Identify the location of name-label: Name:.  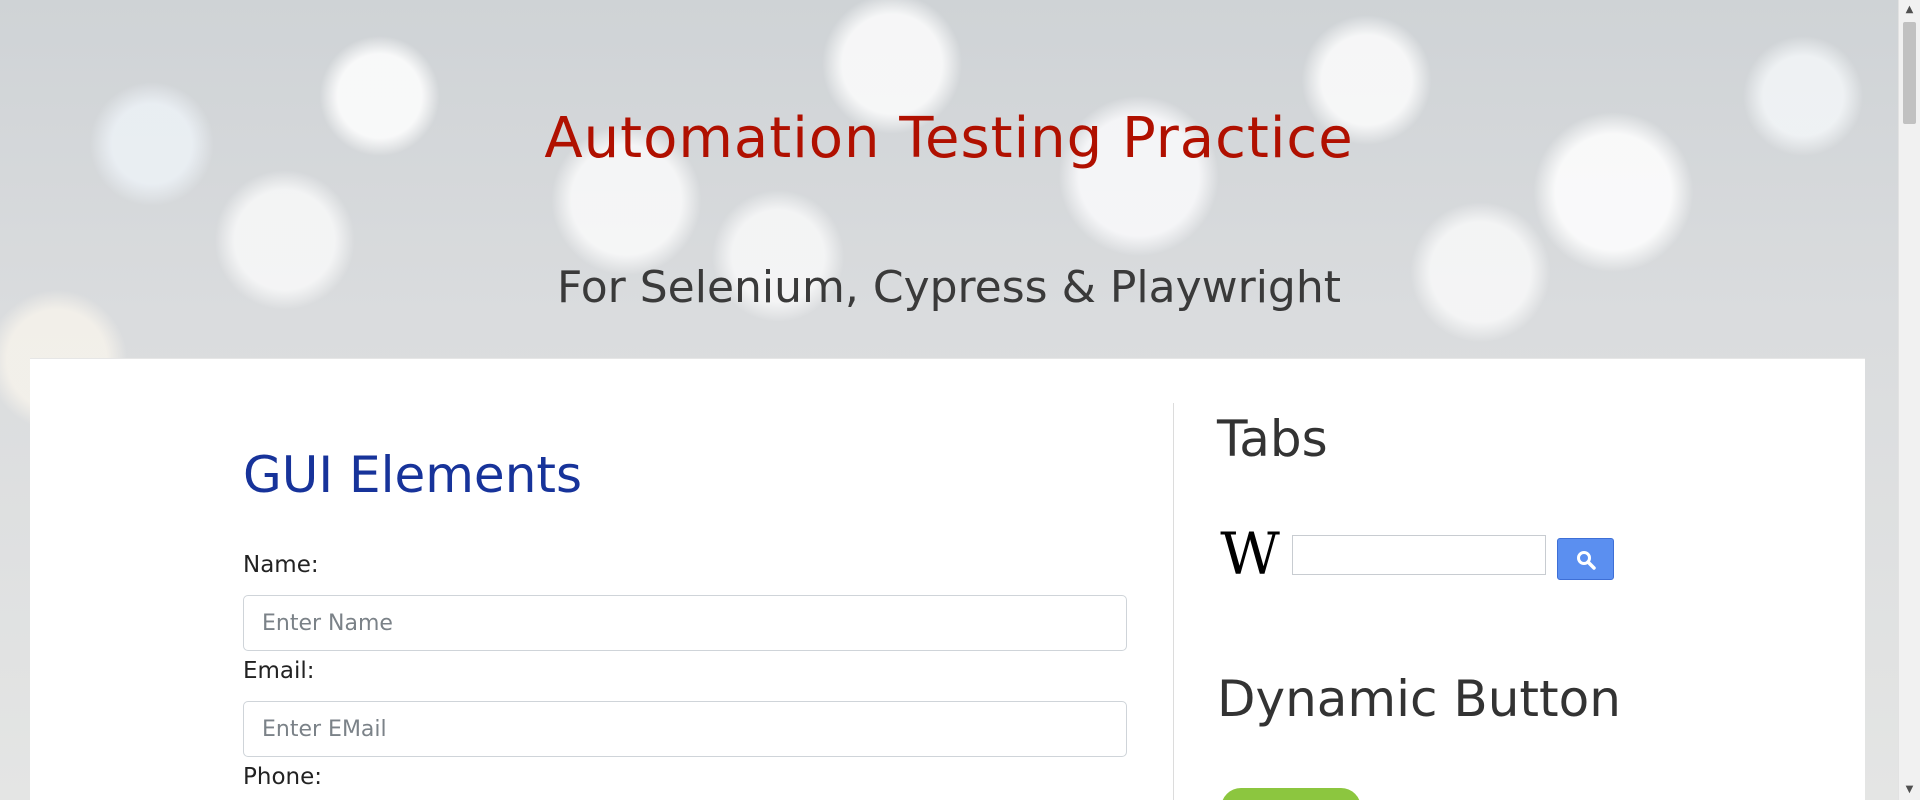
(281, 565).